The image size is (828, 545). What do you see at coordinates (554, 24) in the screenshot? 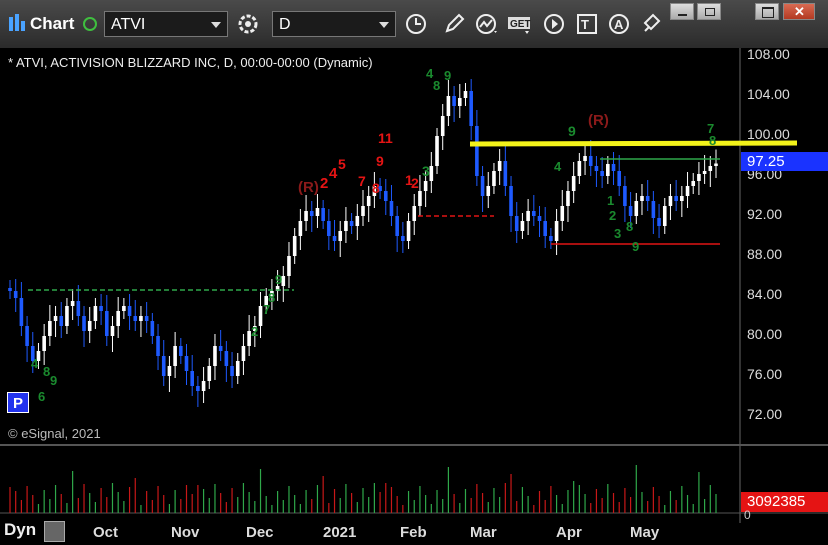
I see `play-icon` at bounding box center [554, 24].